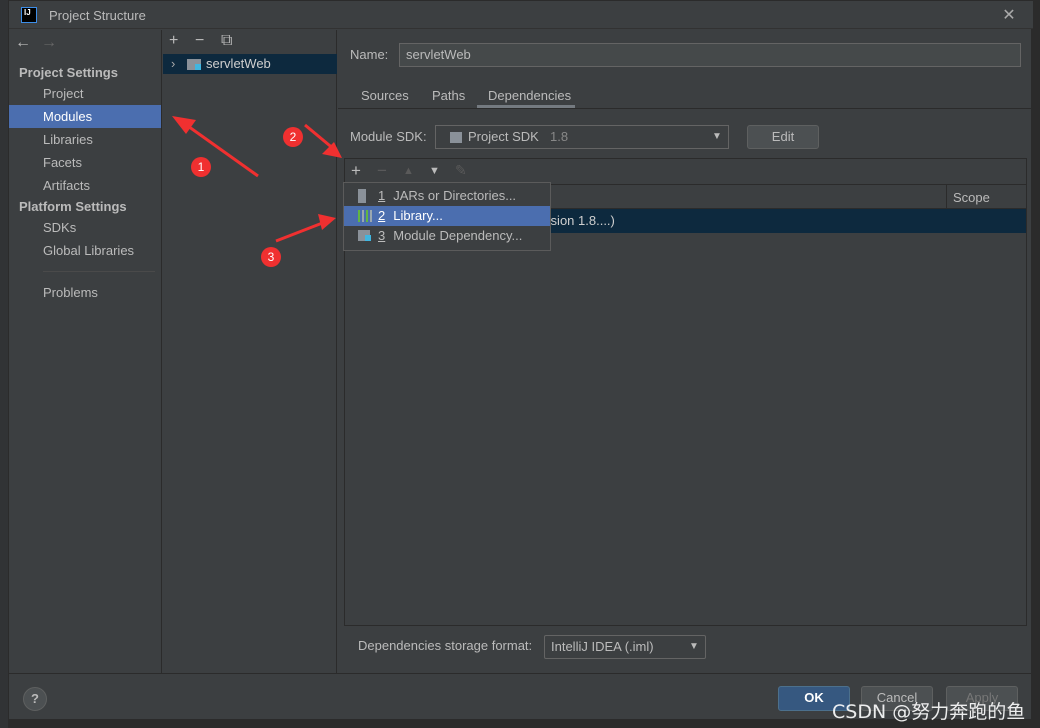 Image resolution: width=1040 pixels, height=728 pixels. Describe the element at coordinates (257, 191) in the screenshot. I see `annotation-overlay: 1 2 3` at that location.